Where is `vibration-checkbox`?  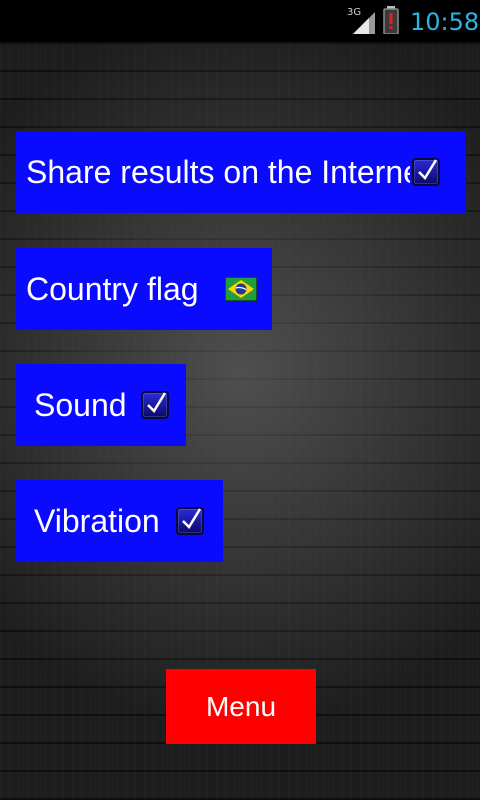
vibration-checkbox is located at coordinates (189, 521).